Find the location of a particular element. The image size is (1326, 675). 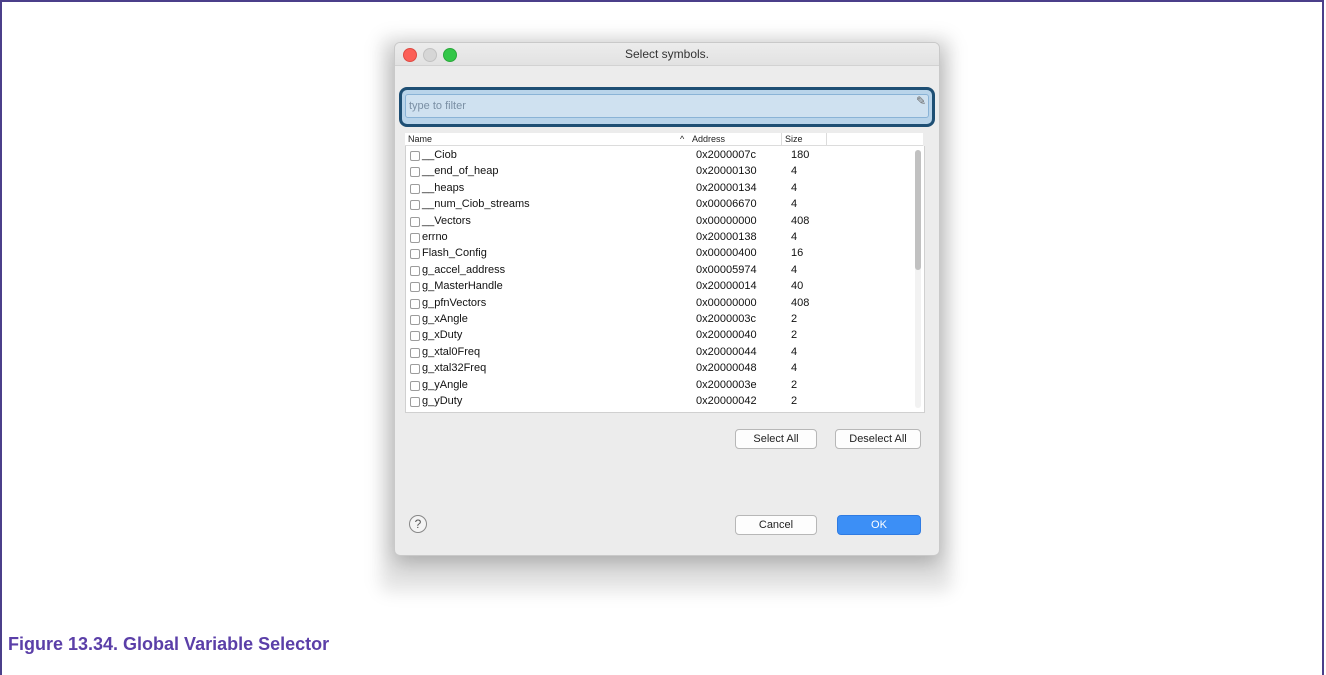

symbol-address: 0x2000007c is located at coordinates (726, 155).